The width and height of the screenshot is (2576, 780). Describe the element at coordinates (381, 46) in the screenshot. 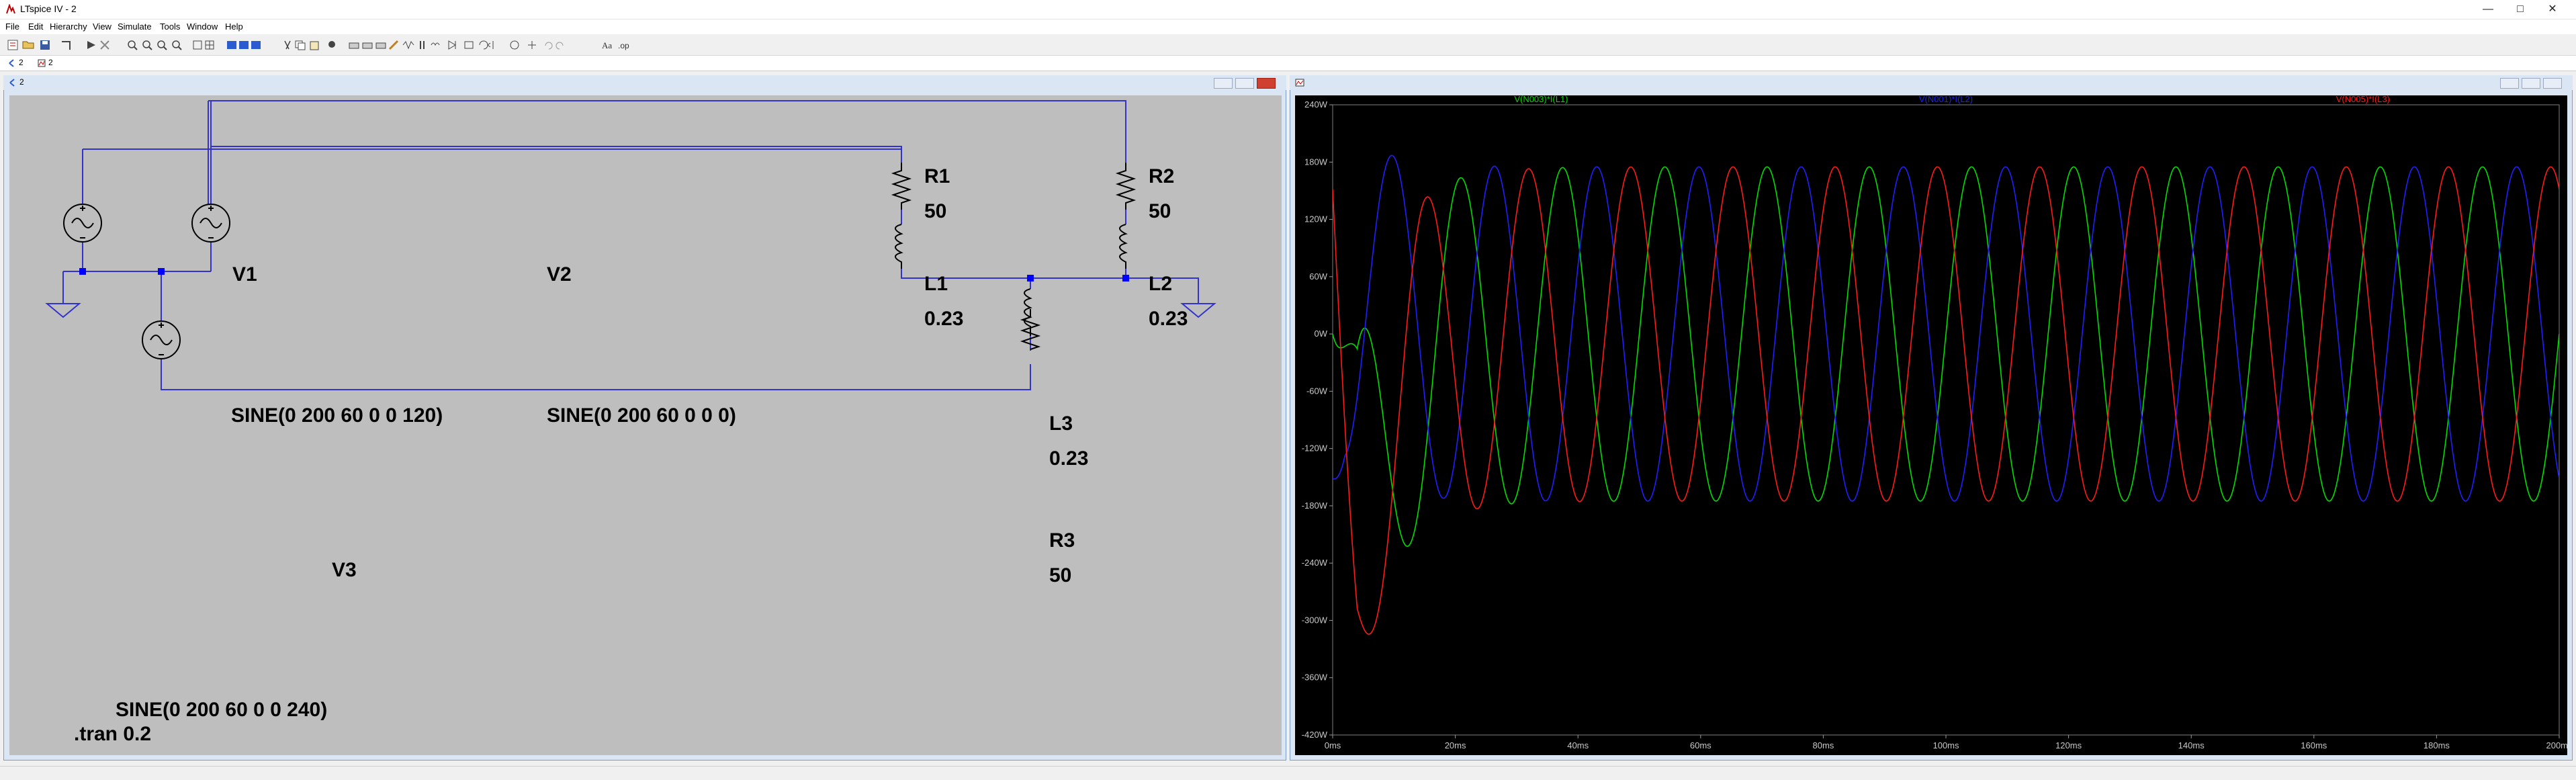

I see `setup-icon` at that location.